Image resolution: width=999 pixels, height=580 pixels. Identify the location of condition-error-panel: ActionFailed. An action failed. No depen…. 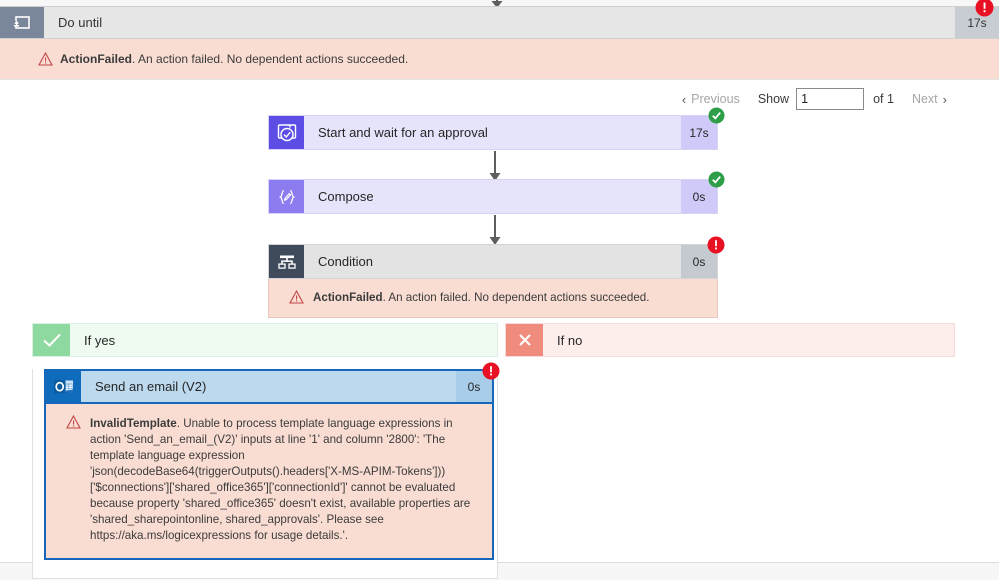
(493, 298).